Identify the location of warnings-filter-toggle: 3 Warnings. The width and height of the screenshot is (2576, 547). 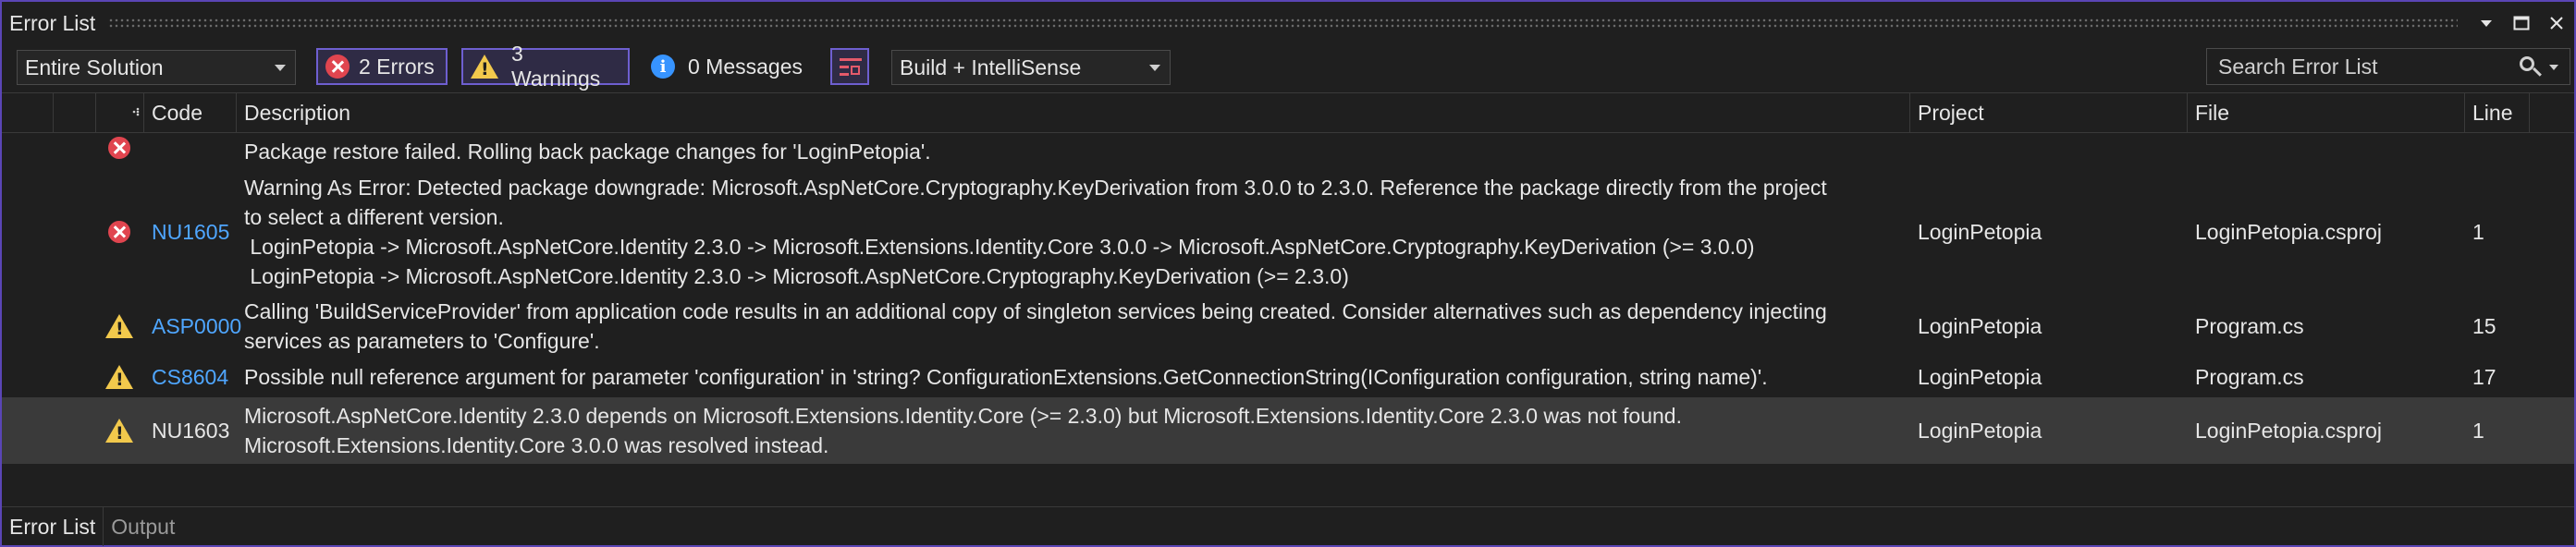
(546, 66).